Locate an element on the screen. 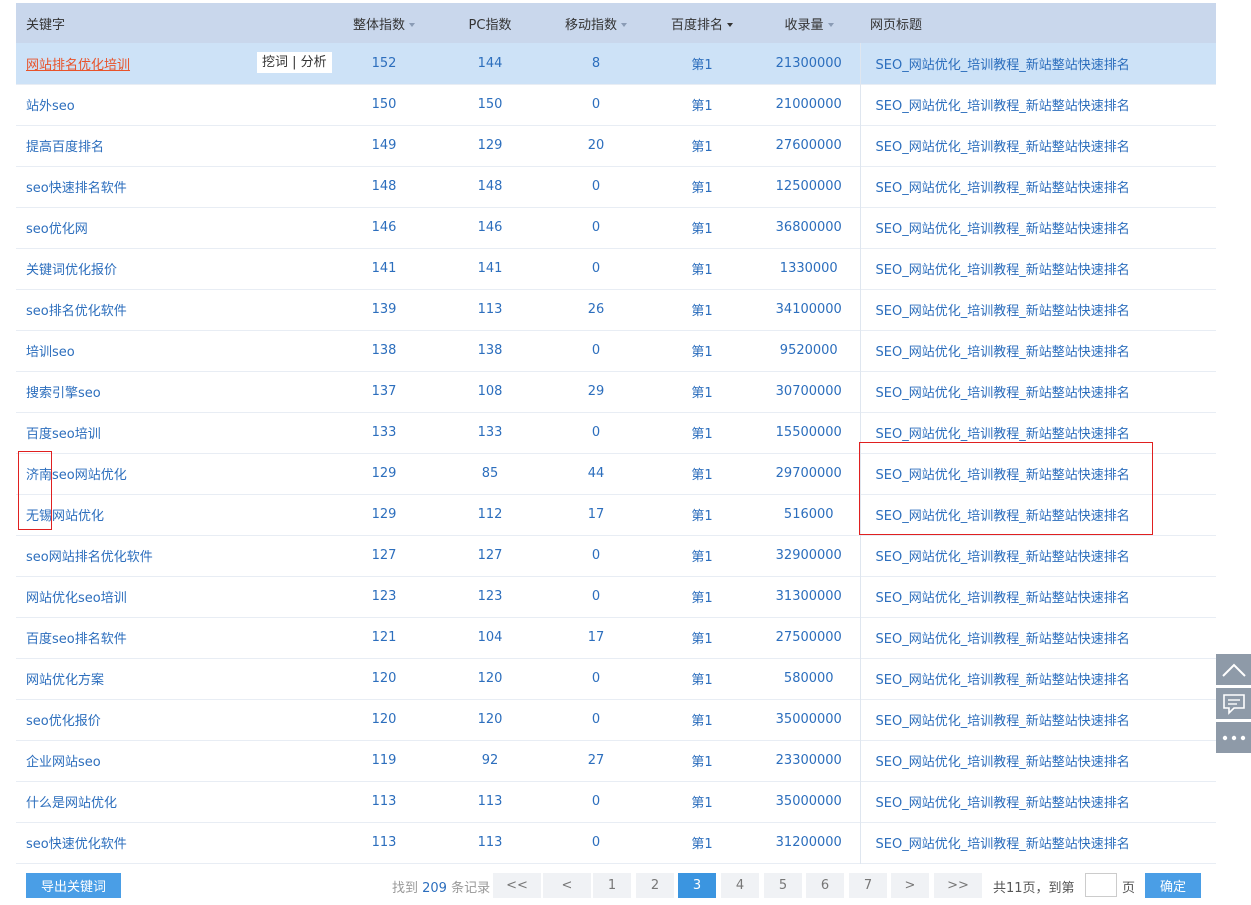  keyword-link: seo优化网 is located at coordinates (57, 229).